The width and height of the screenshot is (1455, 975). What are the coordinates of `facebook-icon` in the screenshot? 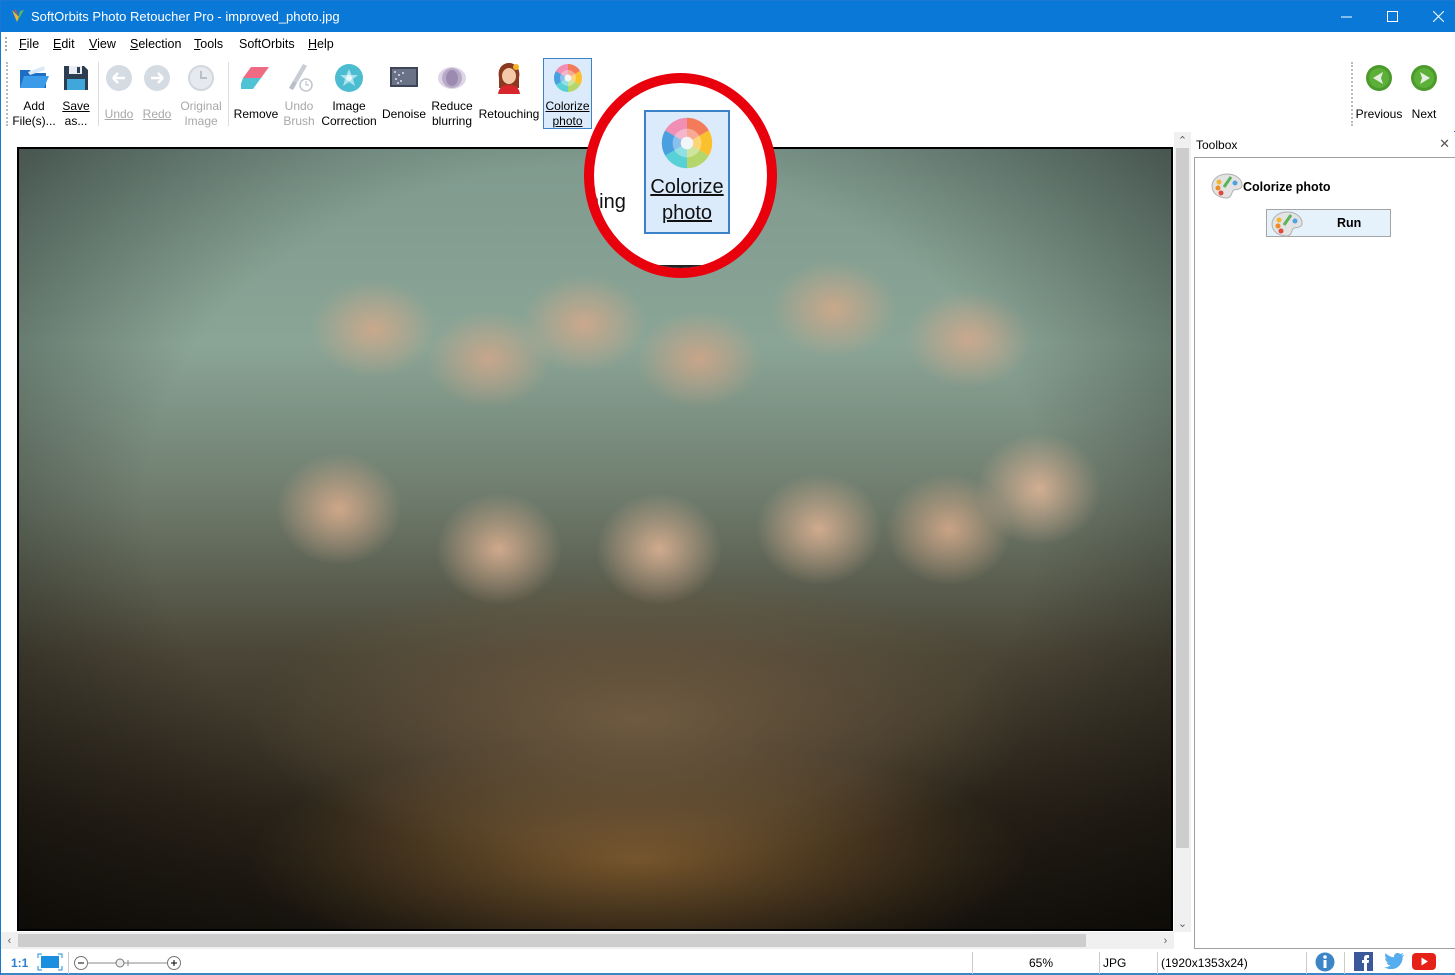 It's located at (1363, 961).